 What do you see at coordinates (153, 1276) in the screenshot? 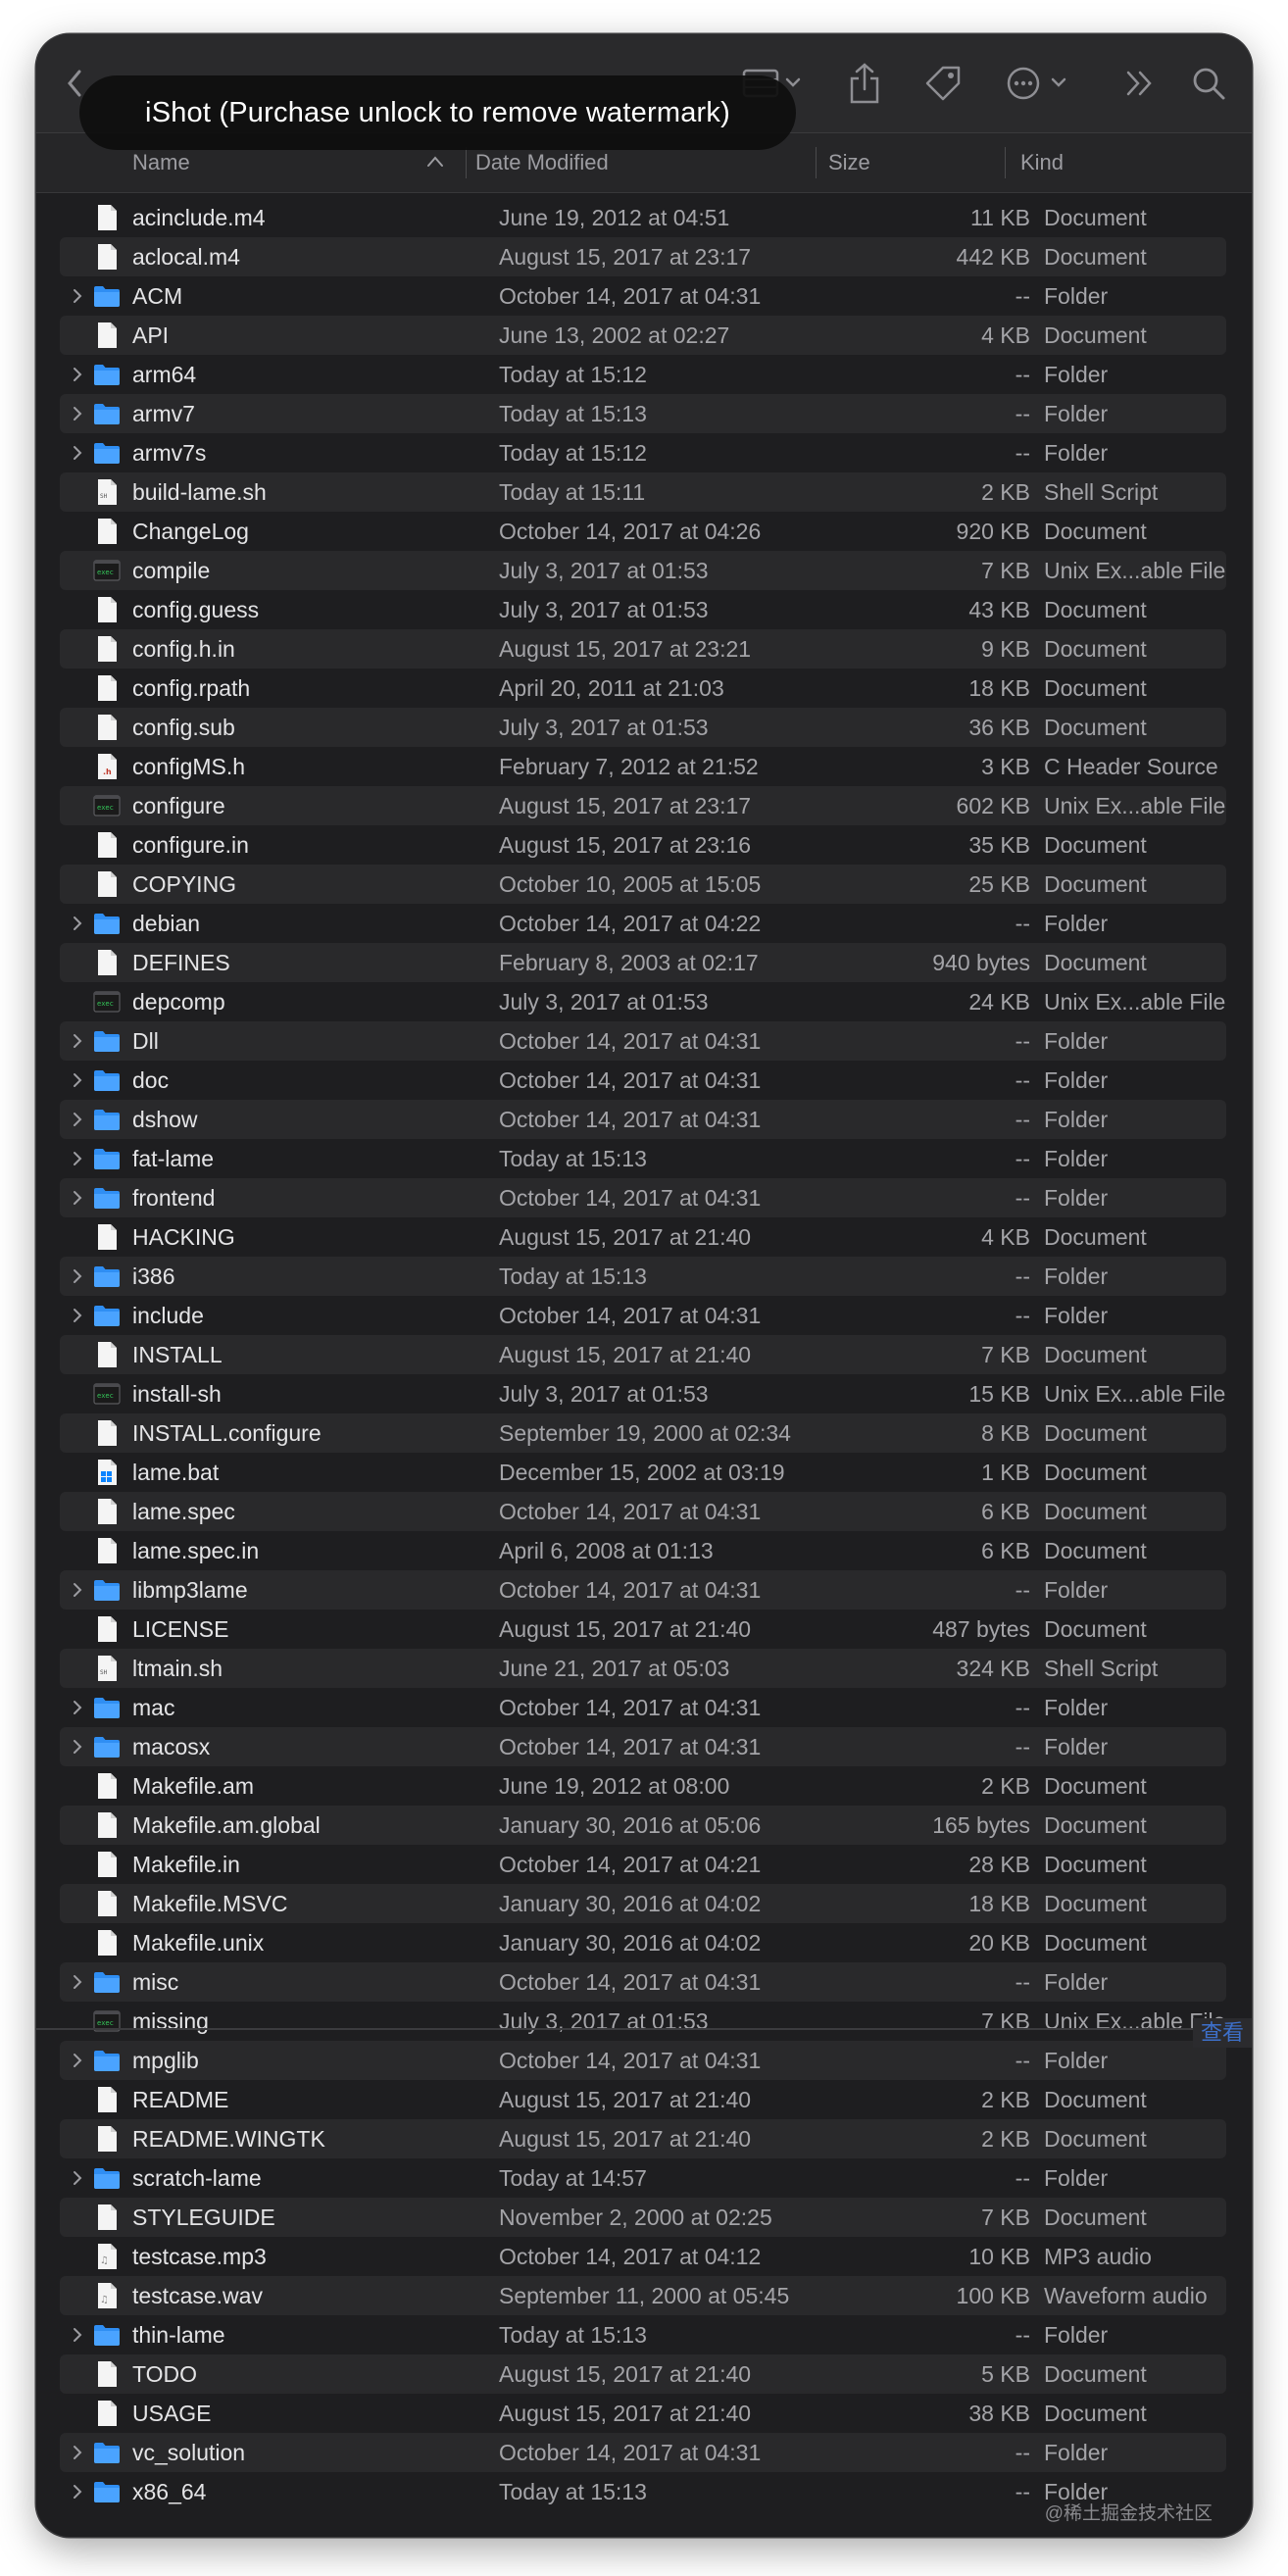
I see `file-name: i386` at bounding box center [153, 1276].